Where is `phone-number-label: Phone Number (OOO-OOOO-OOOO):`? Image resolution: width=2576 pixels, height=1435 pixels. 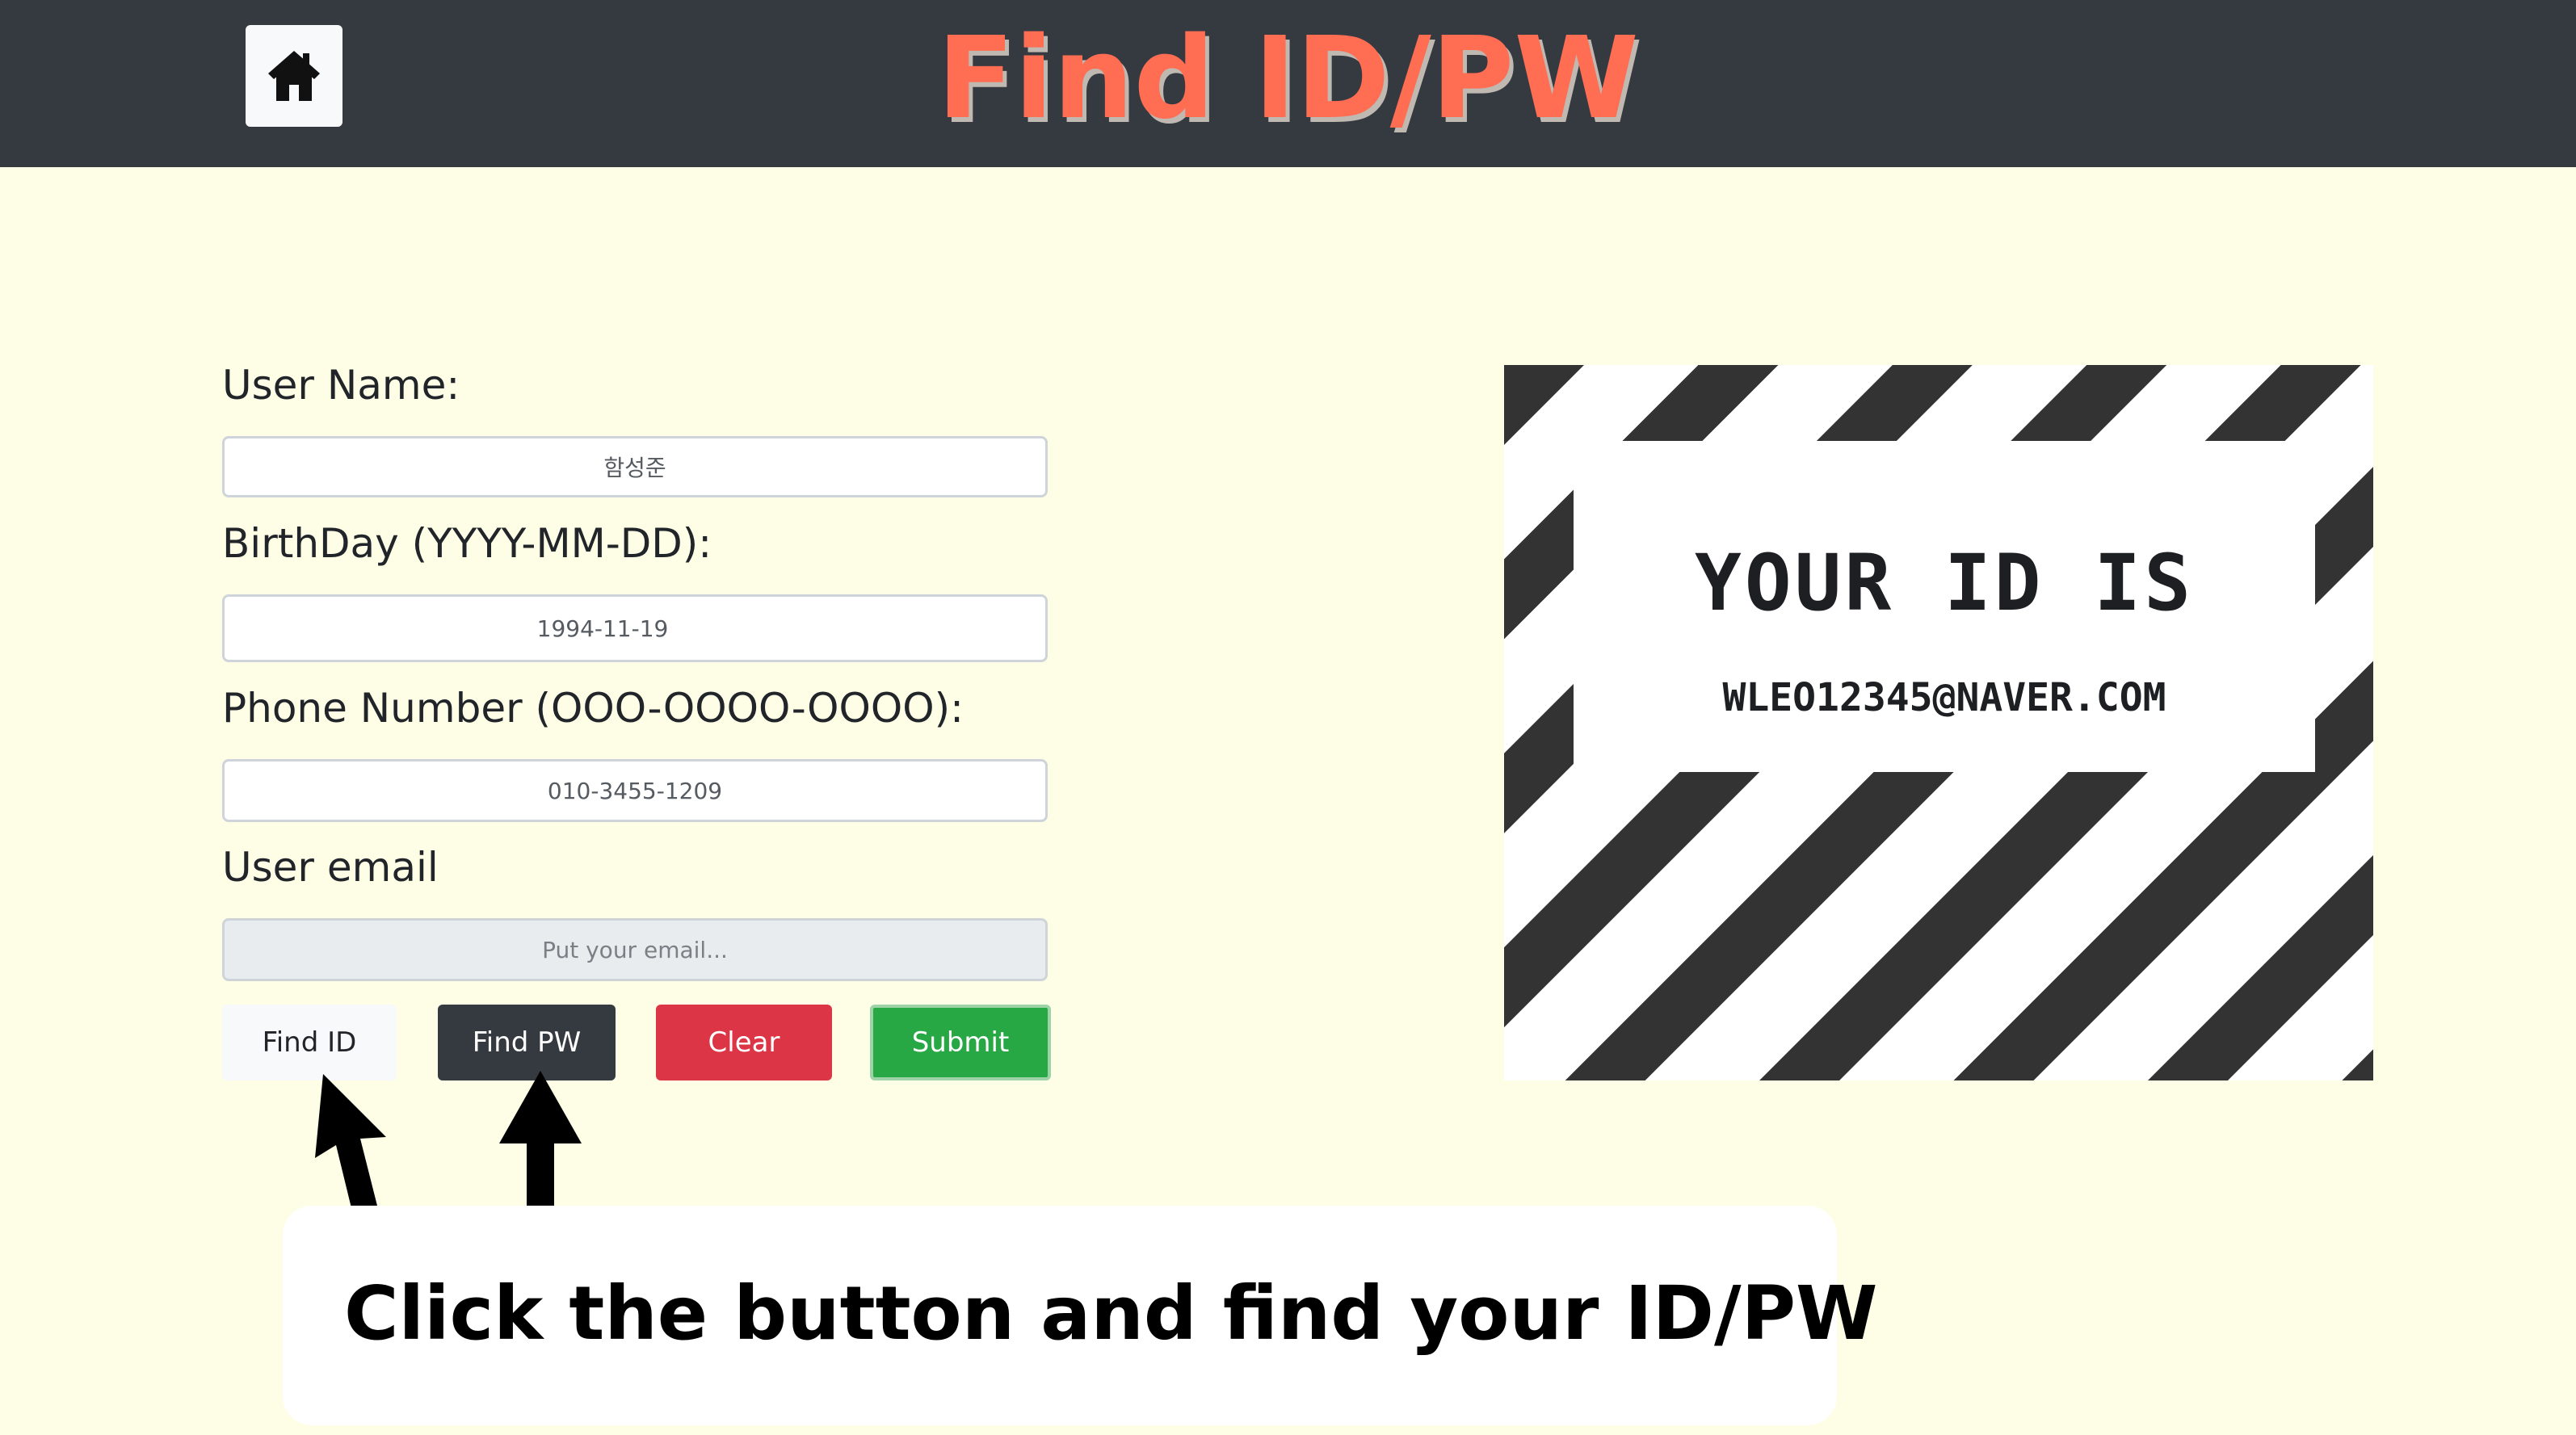 phone-number-label: Phone Number (OOO-OOOO-OOOO): is located at coordinates (593, 709).